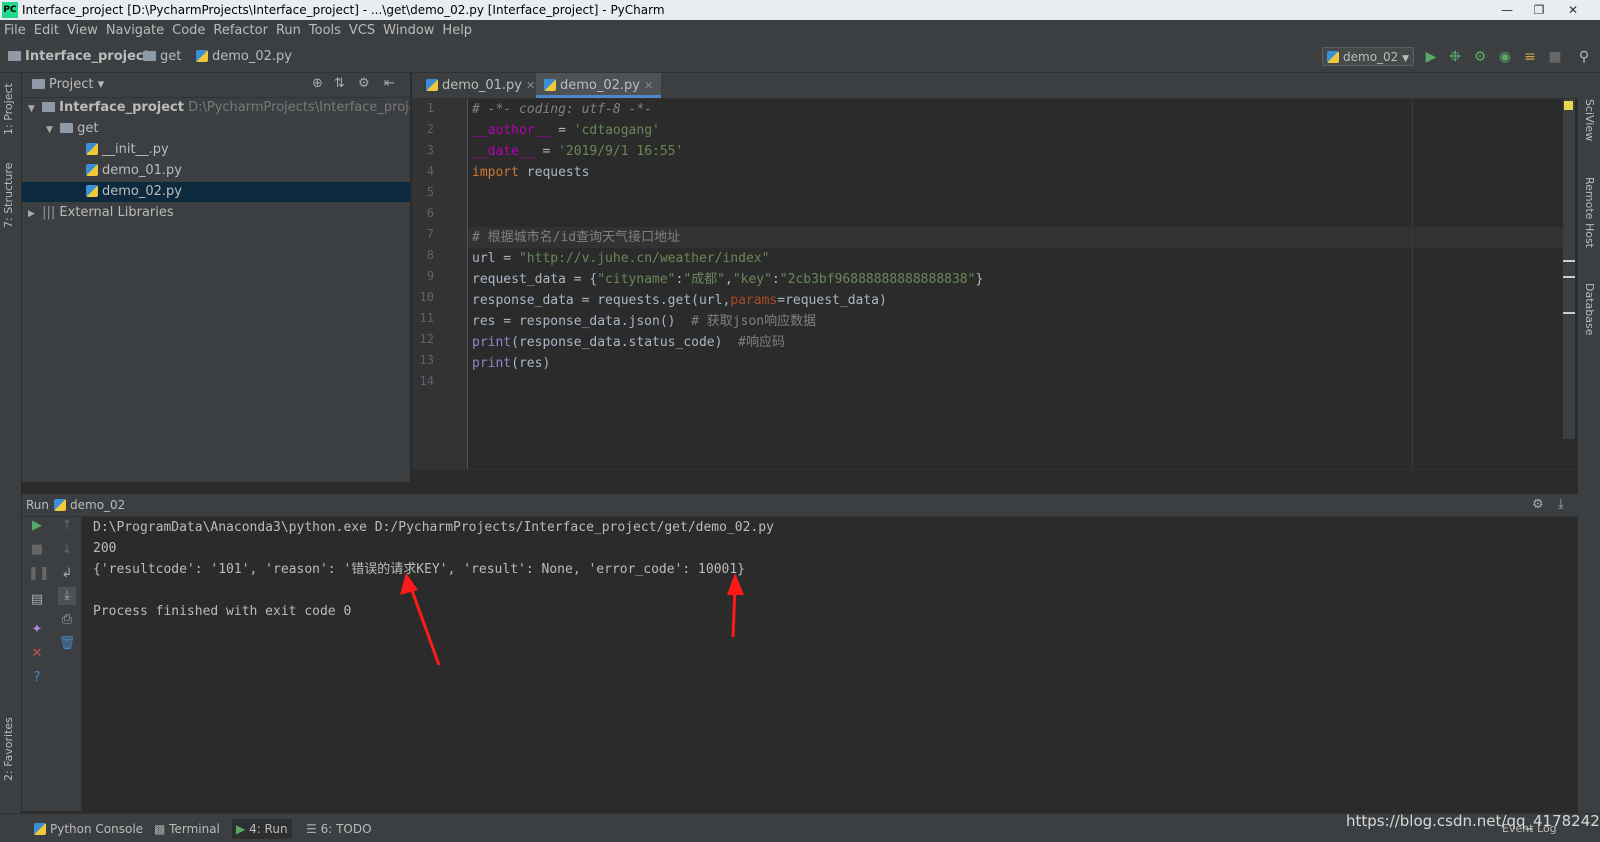  What do you see at coordinates (1573, 10) in the screenshot?
I see `close-window-button: ✕` at bounding box center [1573, 10].